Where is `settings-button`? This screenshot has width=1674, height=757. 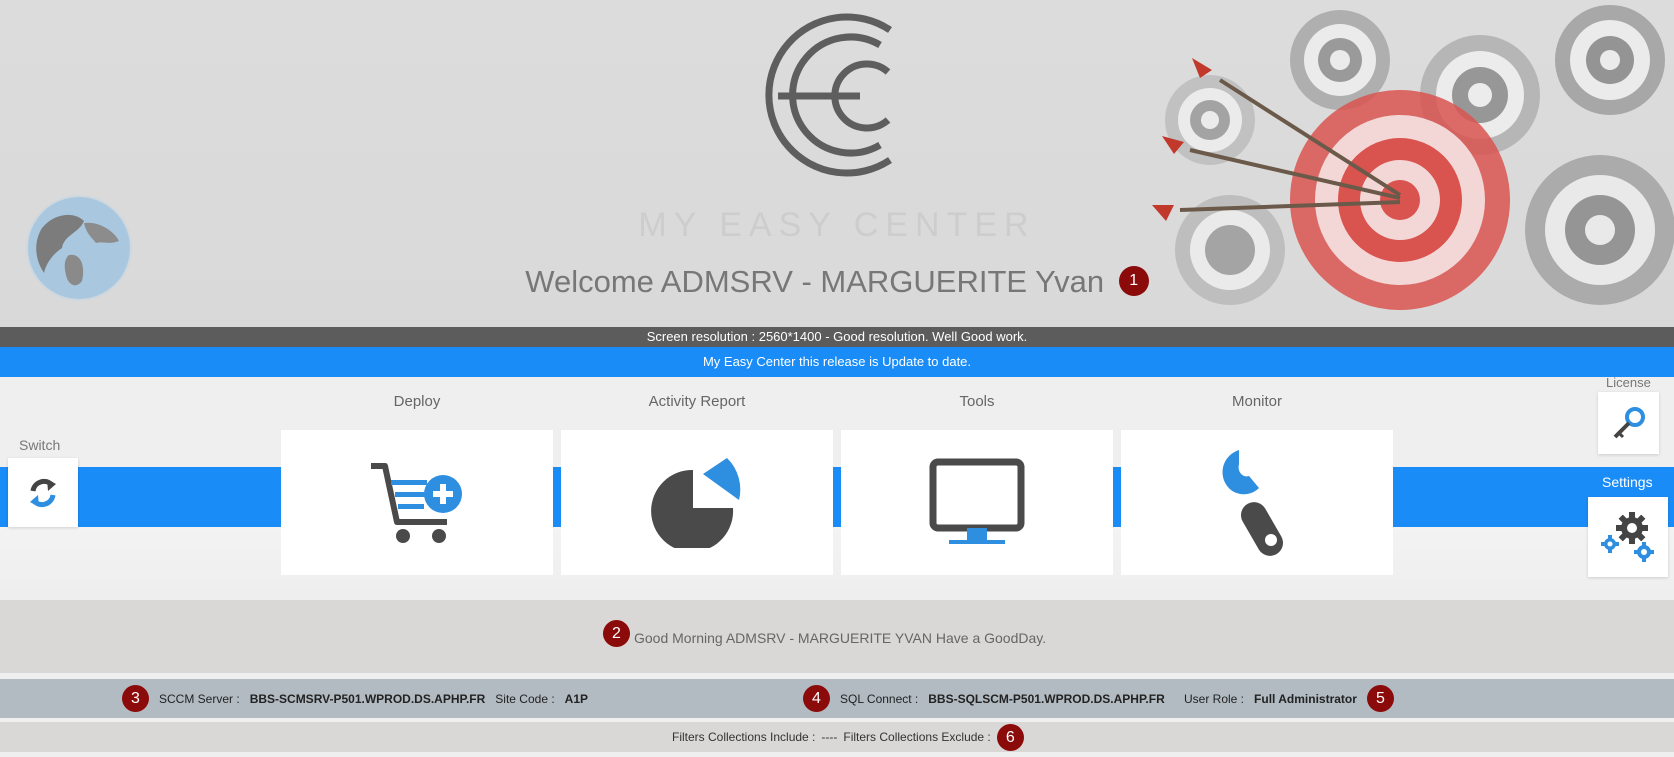
settings-button is located at coordinates (1628, 537).